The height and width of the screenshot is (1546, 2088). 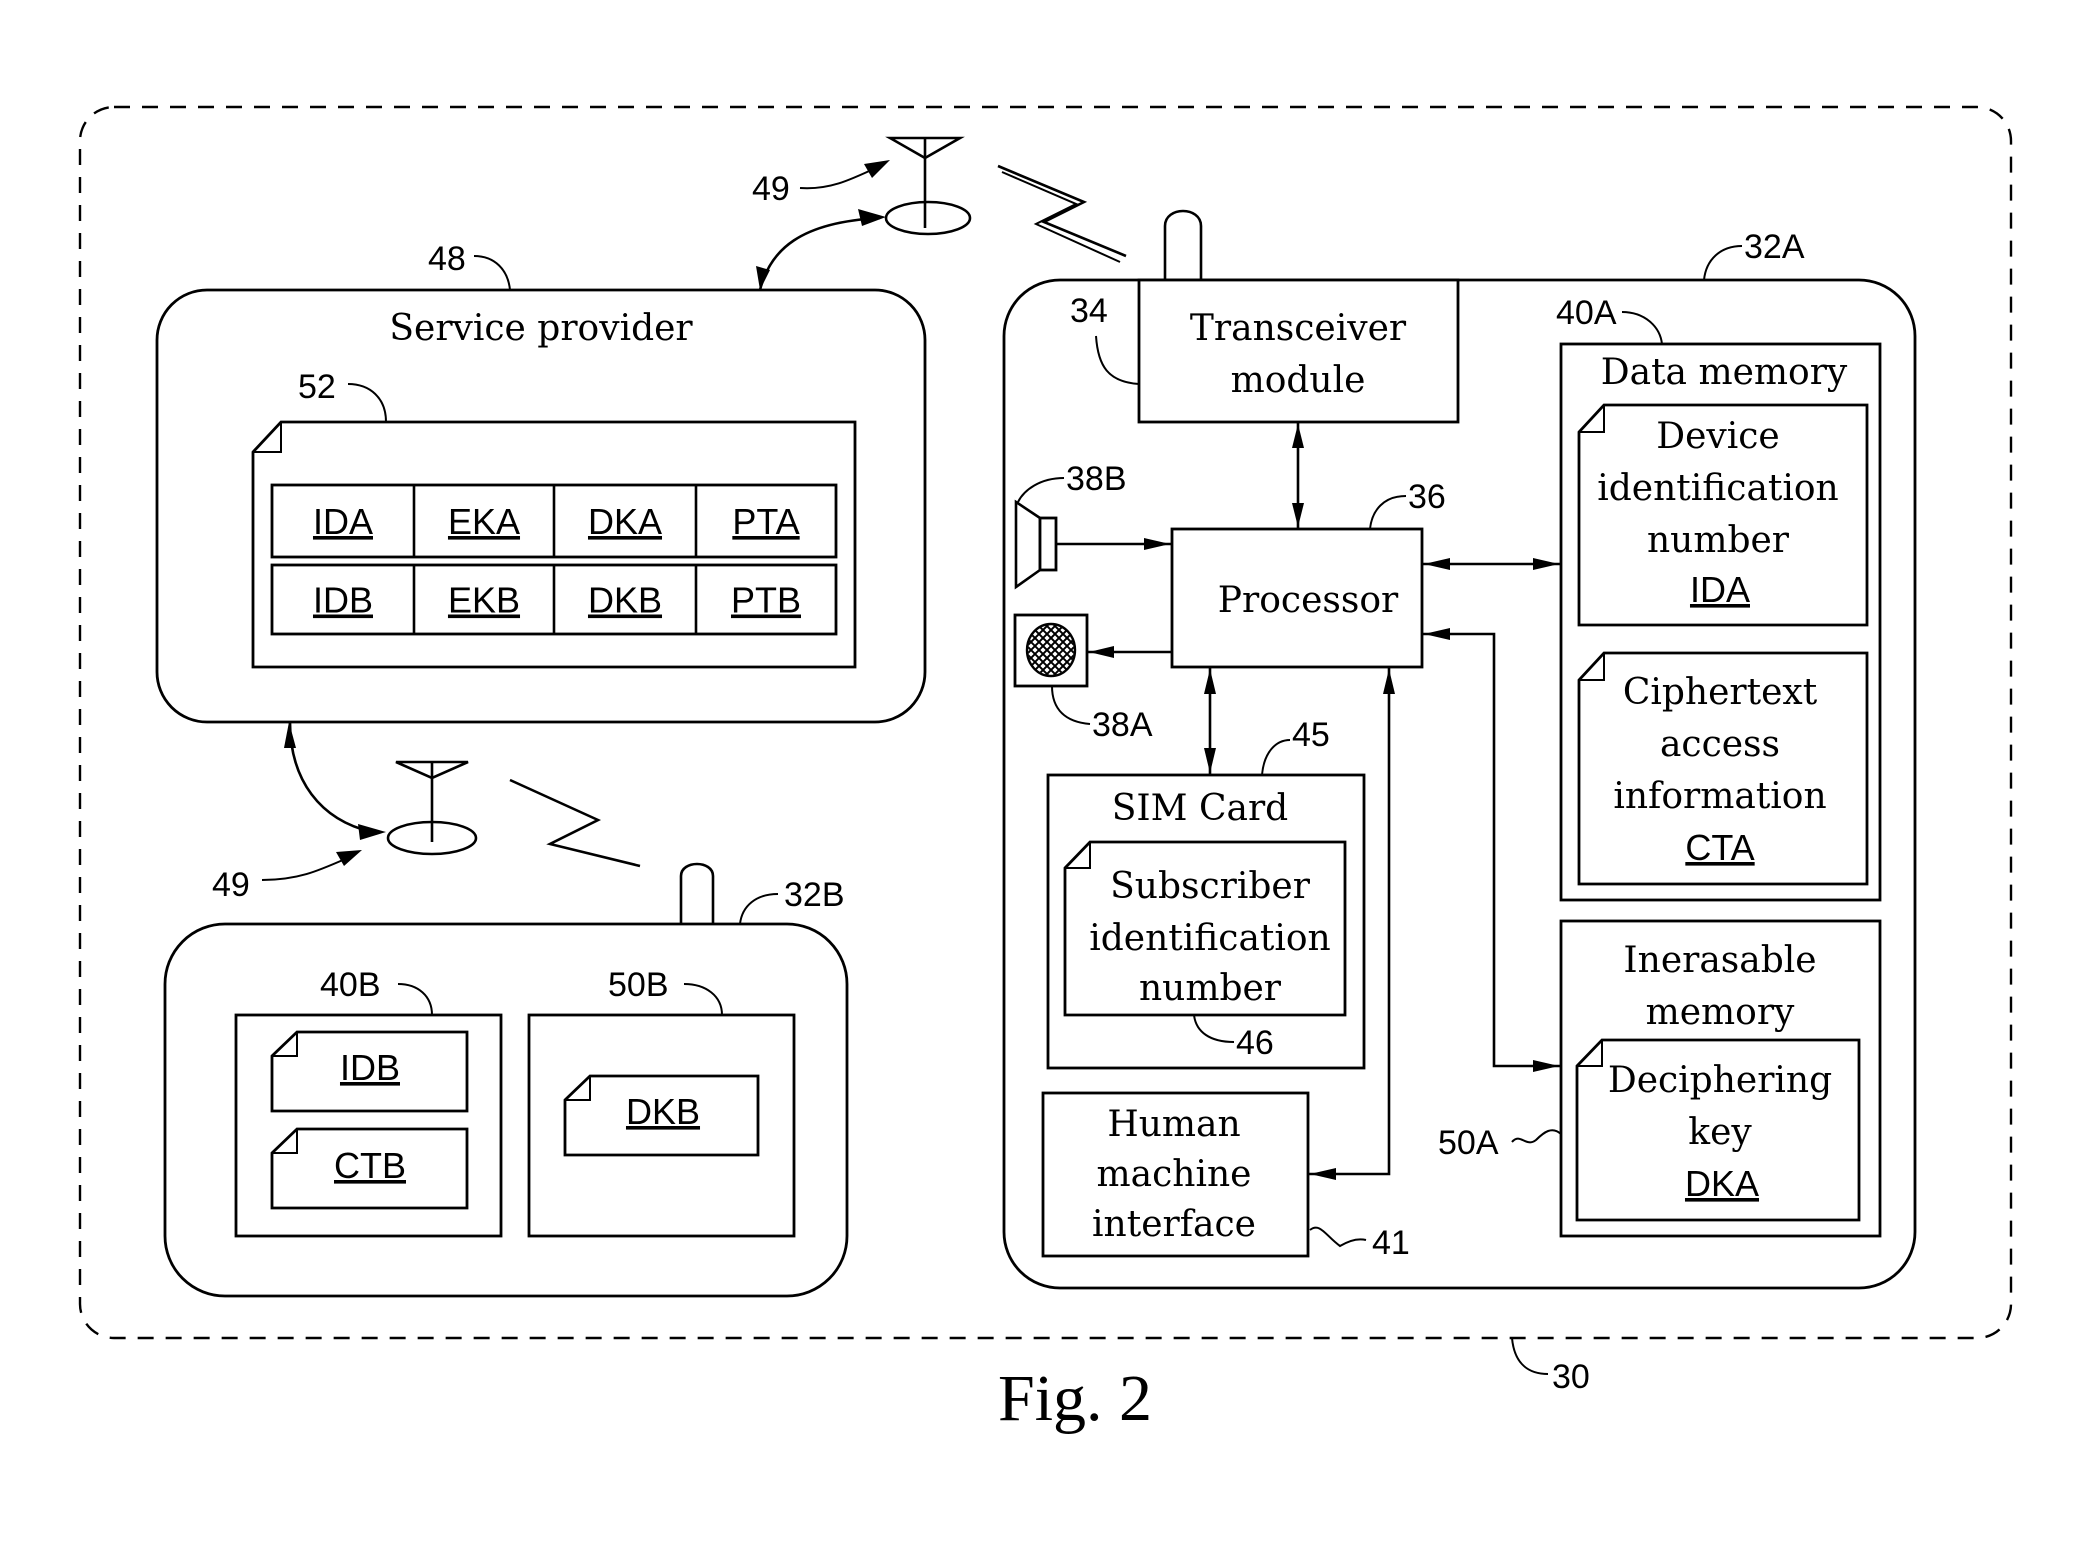 I want to click on doc-ctb: CTB, so click(x=369, y=1168).